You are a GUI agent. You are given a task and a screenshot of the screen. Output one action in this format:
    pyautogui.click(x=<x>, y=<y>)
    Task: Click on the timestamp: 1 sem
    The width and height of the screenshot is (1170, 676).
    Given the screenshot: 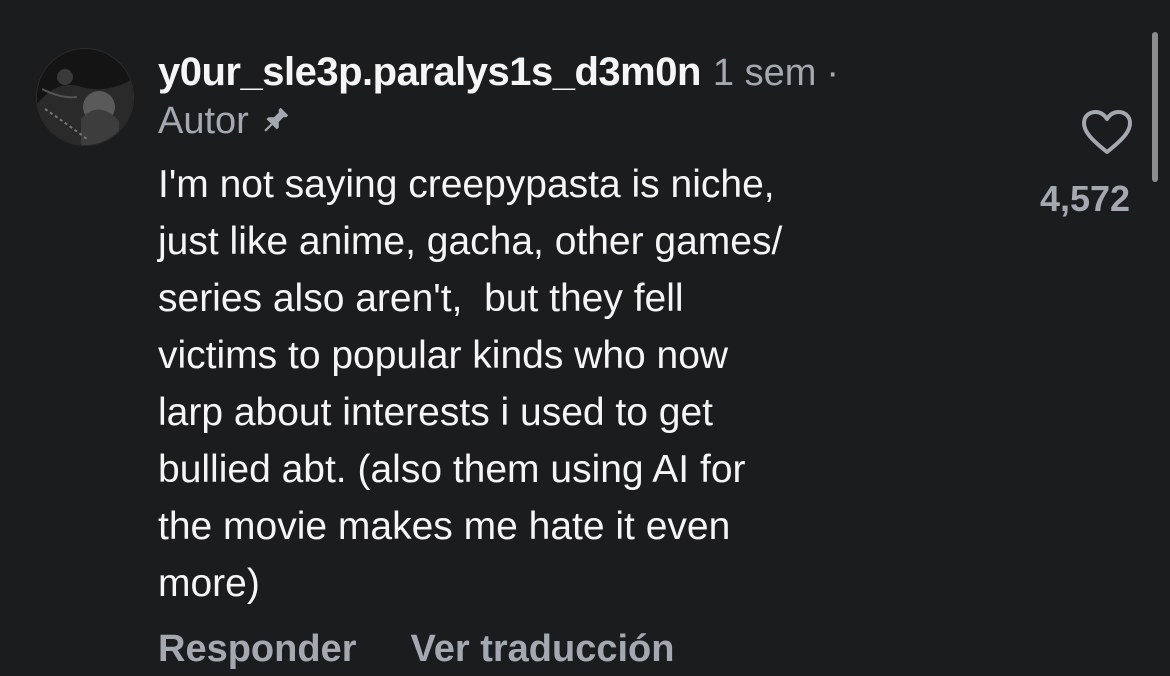 What is the action you would take?
    pyautogui.click(x=764, y=73)
    